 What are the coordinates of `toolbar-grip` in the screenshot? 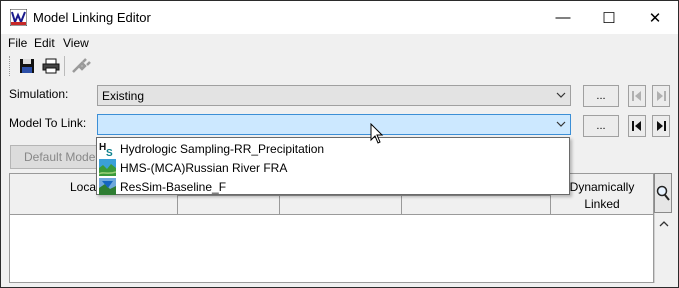 It's located at (10, 66).